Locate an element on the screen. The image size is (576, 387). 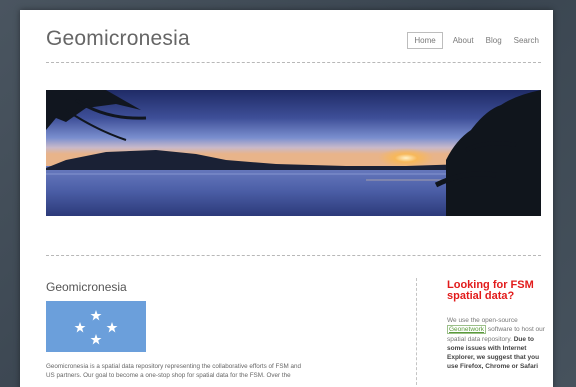
nav-search: Search is located at coordinates (526, 40).